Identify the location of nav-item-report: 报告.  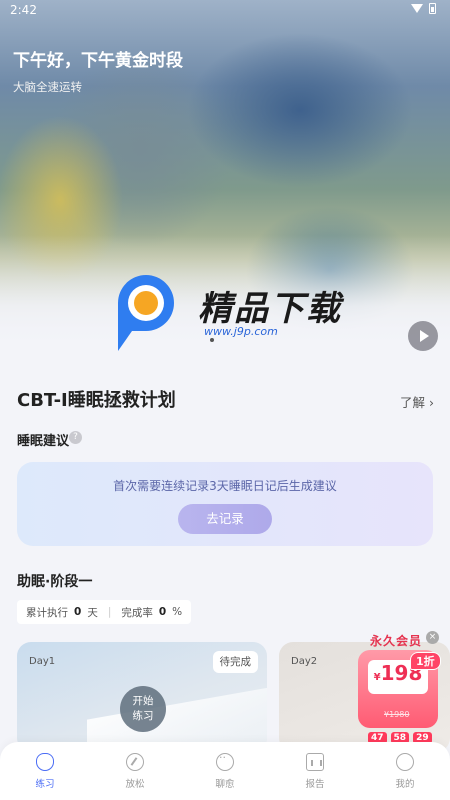
(315, 771).